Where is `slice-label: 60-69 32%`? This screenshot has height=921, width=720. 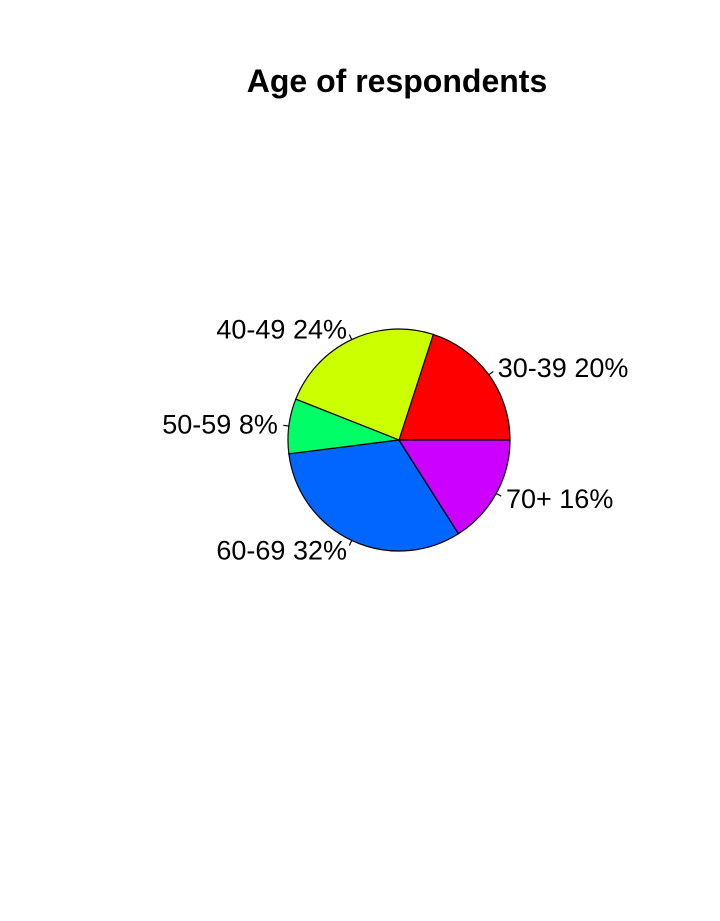 slice-label: 60-69 32% is located at coordinates (281, 550).